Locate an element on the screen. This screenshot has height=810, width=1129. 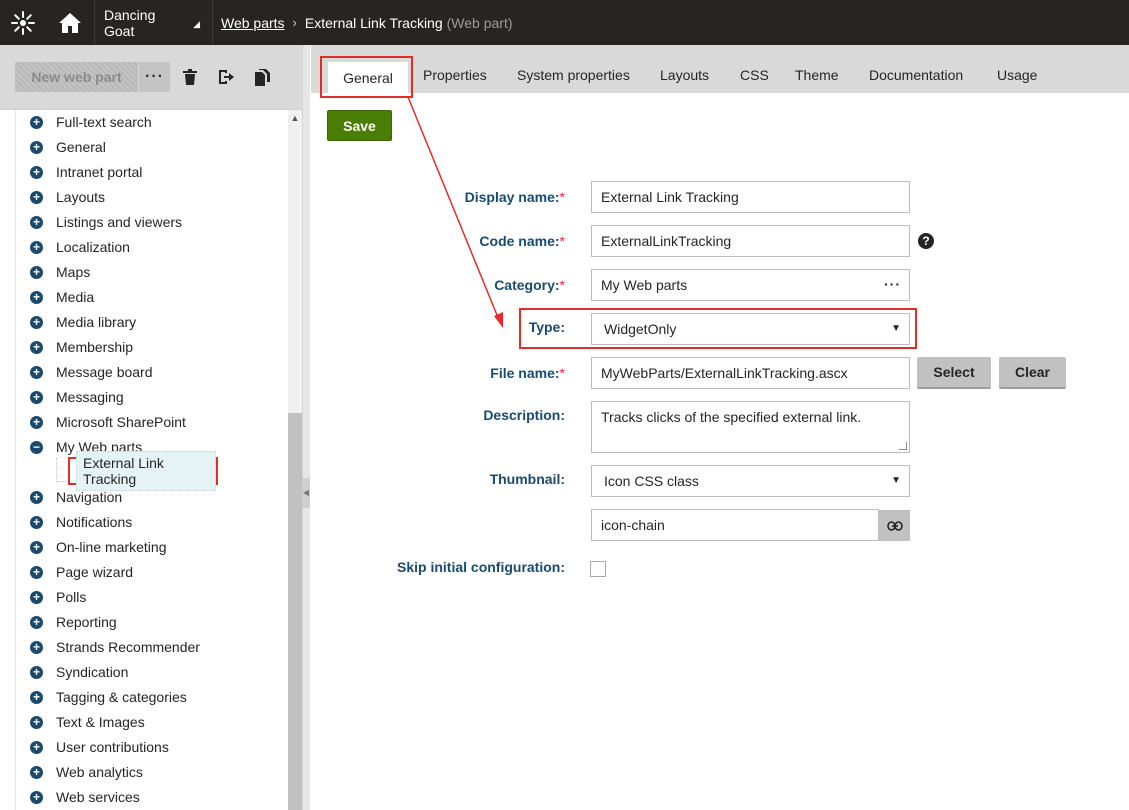
display-name-field: External Link Tracking is located at coordinates (750, 197).